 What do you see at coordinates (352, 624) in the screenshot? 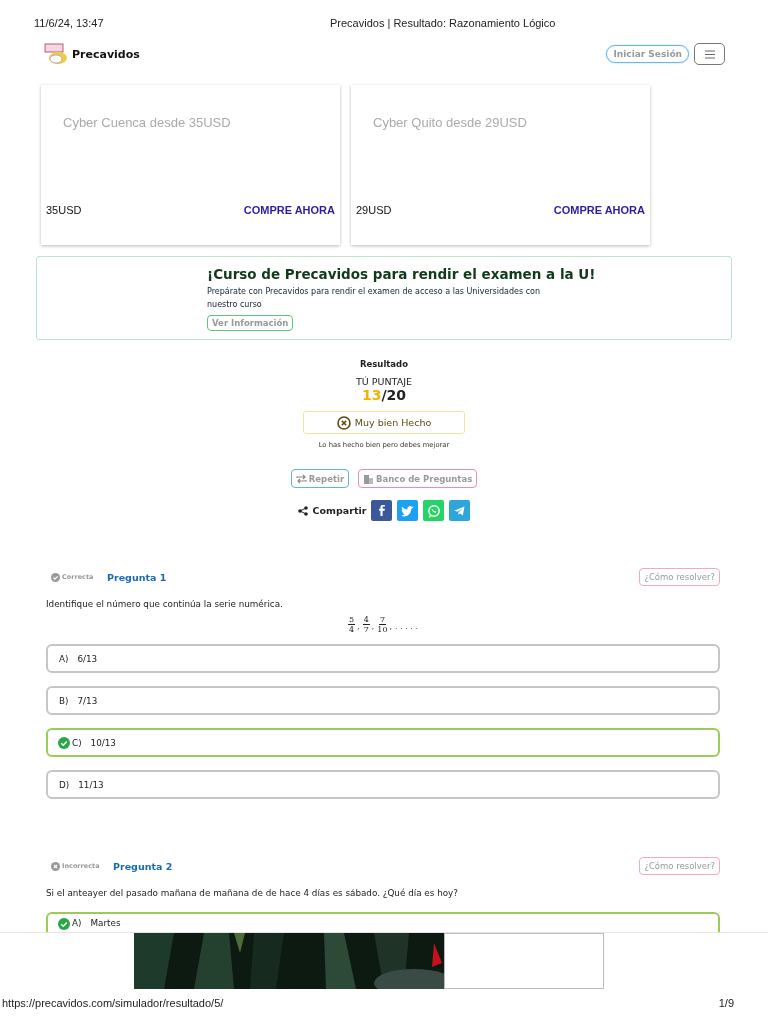
I see `fraction: 5 4` at bounding box center [352, 624].